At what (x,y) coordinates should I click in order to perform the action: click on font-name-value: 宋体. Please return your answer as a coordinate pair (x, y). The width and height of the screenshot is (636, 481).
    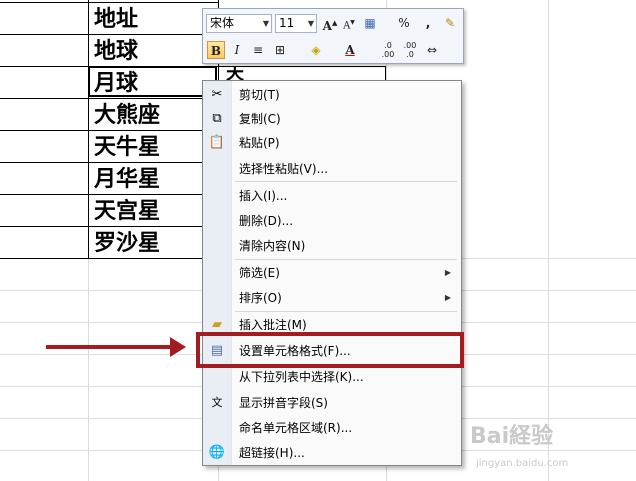
    Looking at the image, I should click on (222, 23).